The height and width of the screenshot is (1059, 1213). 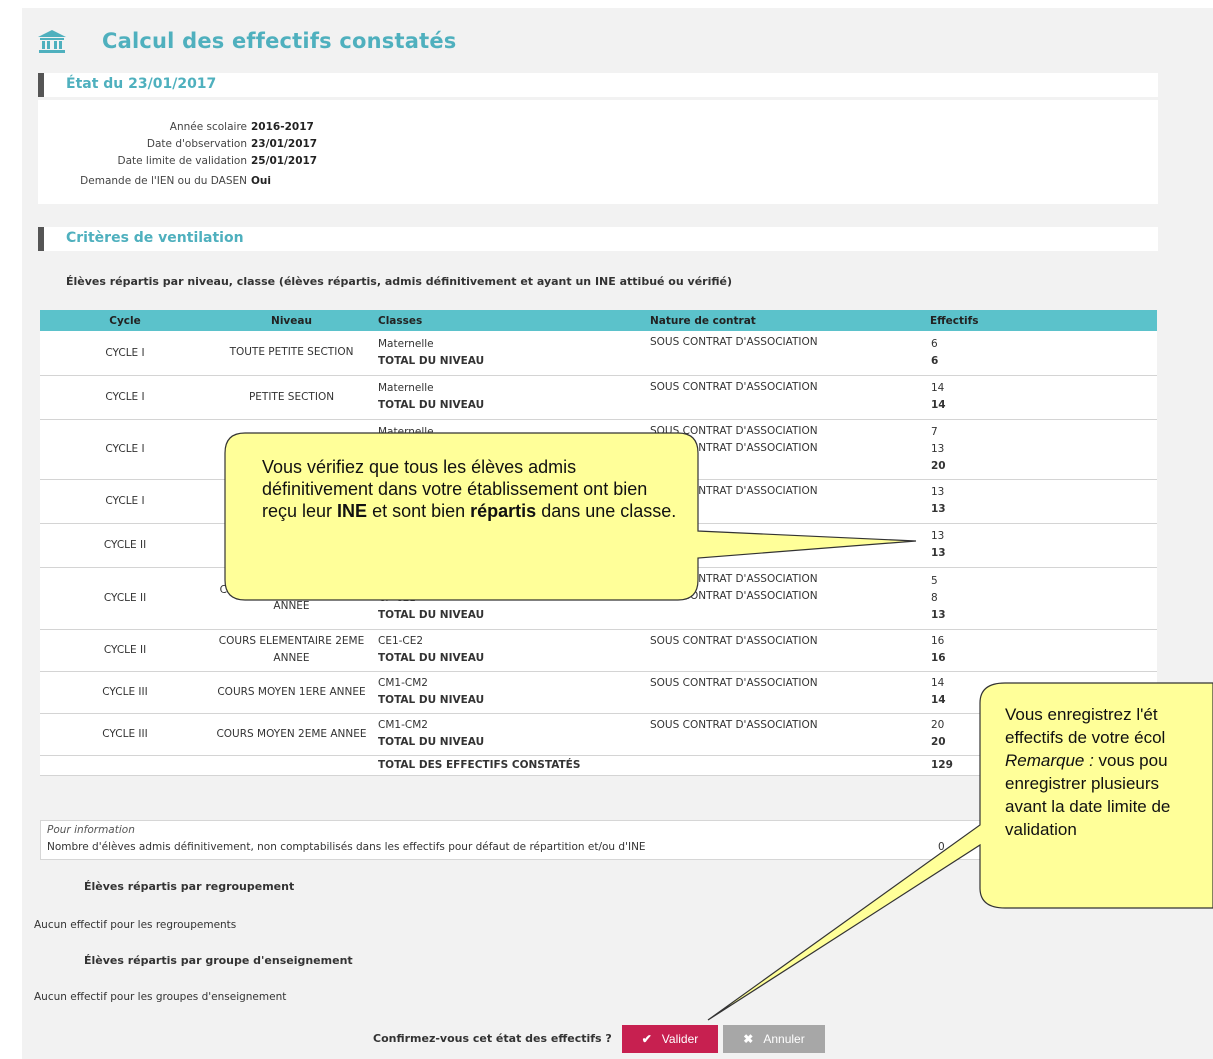 What do you see at coordinates (598, 545) in the screenshot?
I see `table-row: CYCLE II 13 13` at bounding box center [598, 545].